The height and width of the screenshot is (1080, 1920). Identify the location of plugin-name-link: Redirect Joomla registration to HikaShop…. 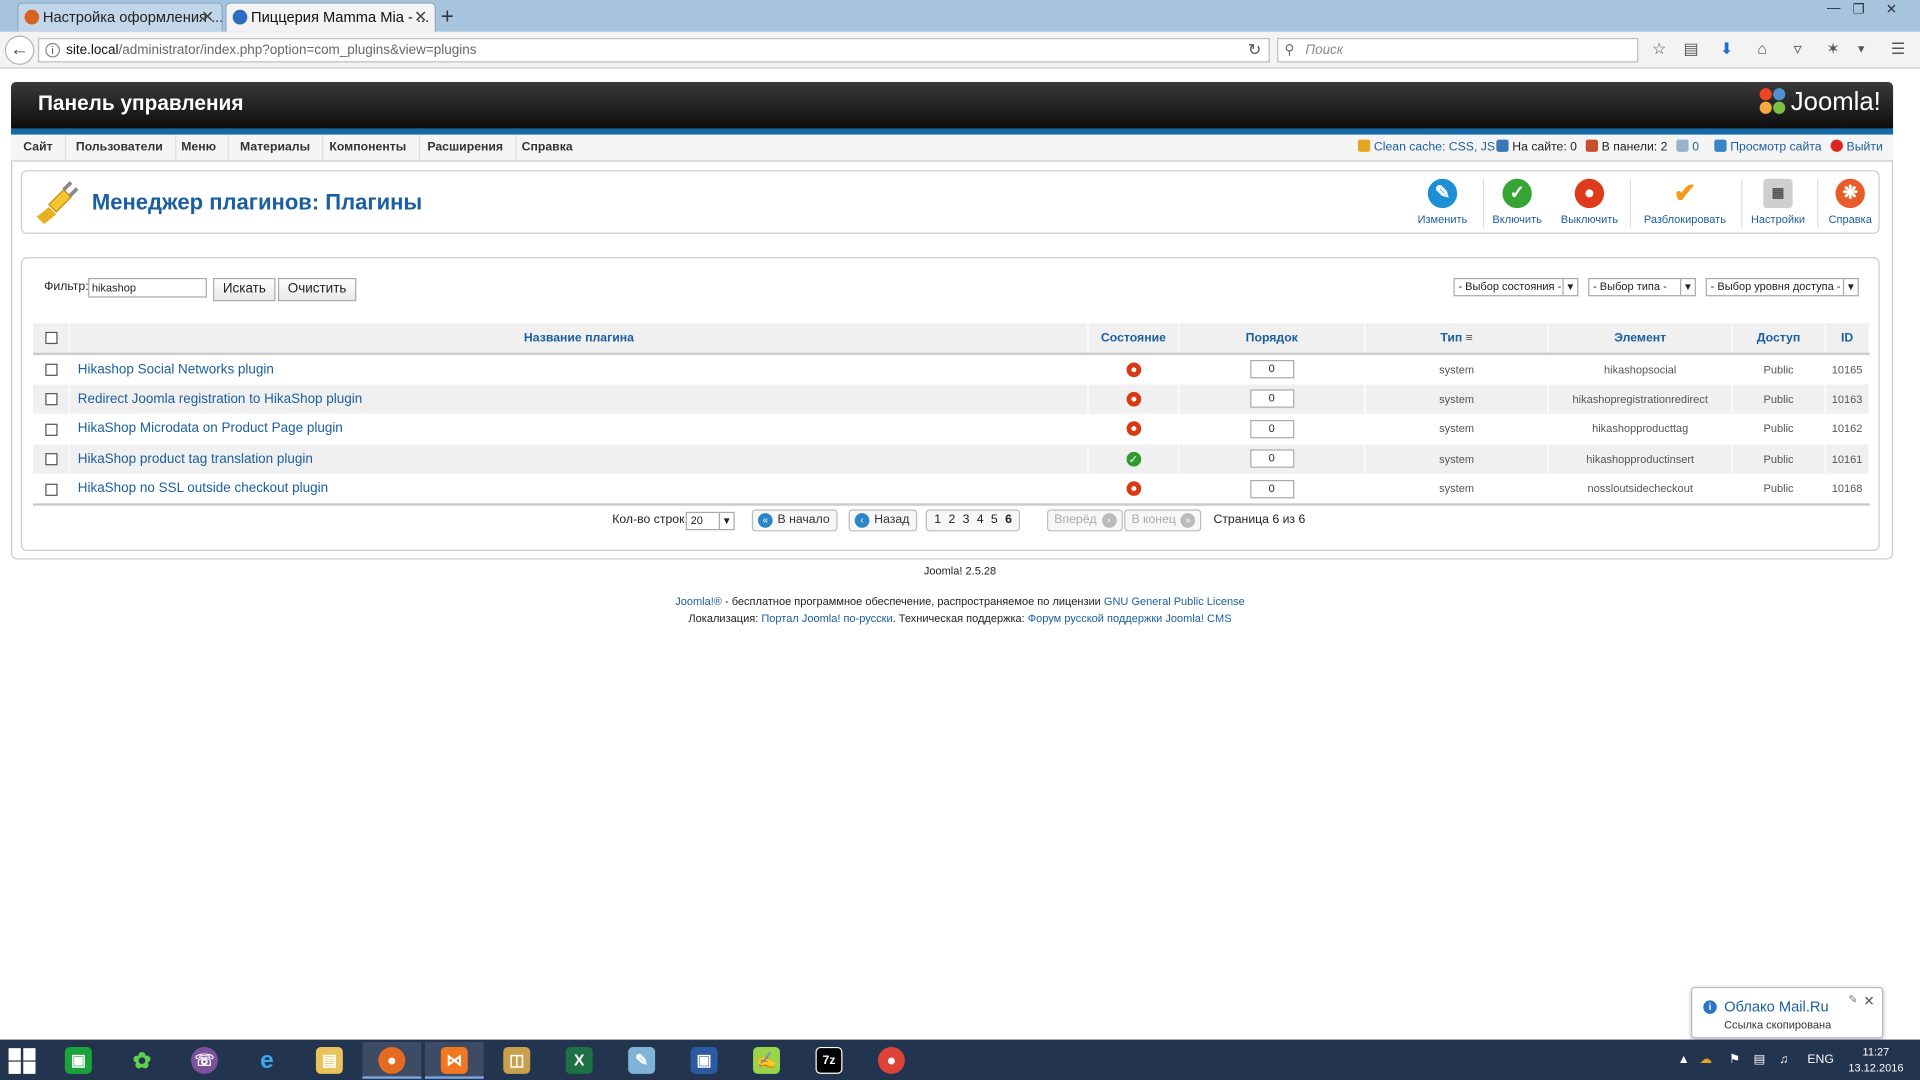
(579, 398).